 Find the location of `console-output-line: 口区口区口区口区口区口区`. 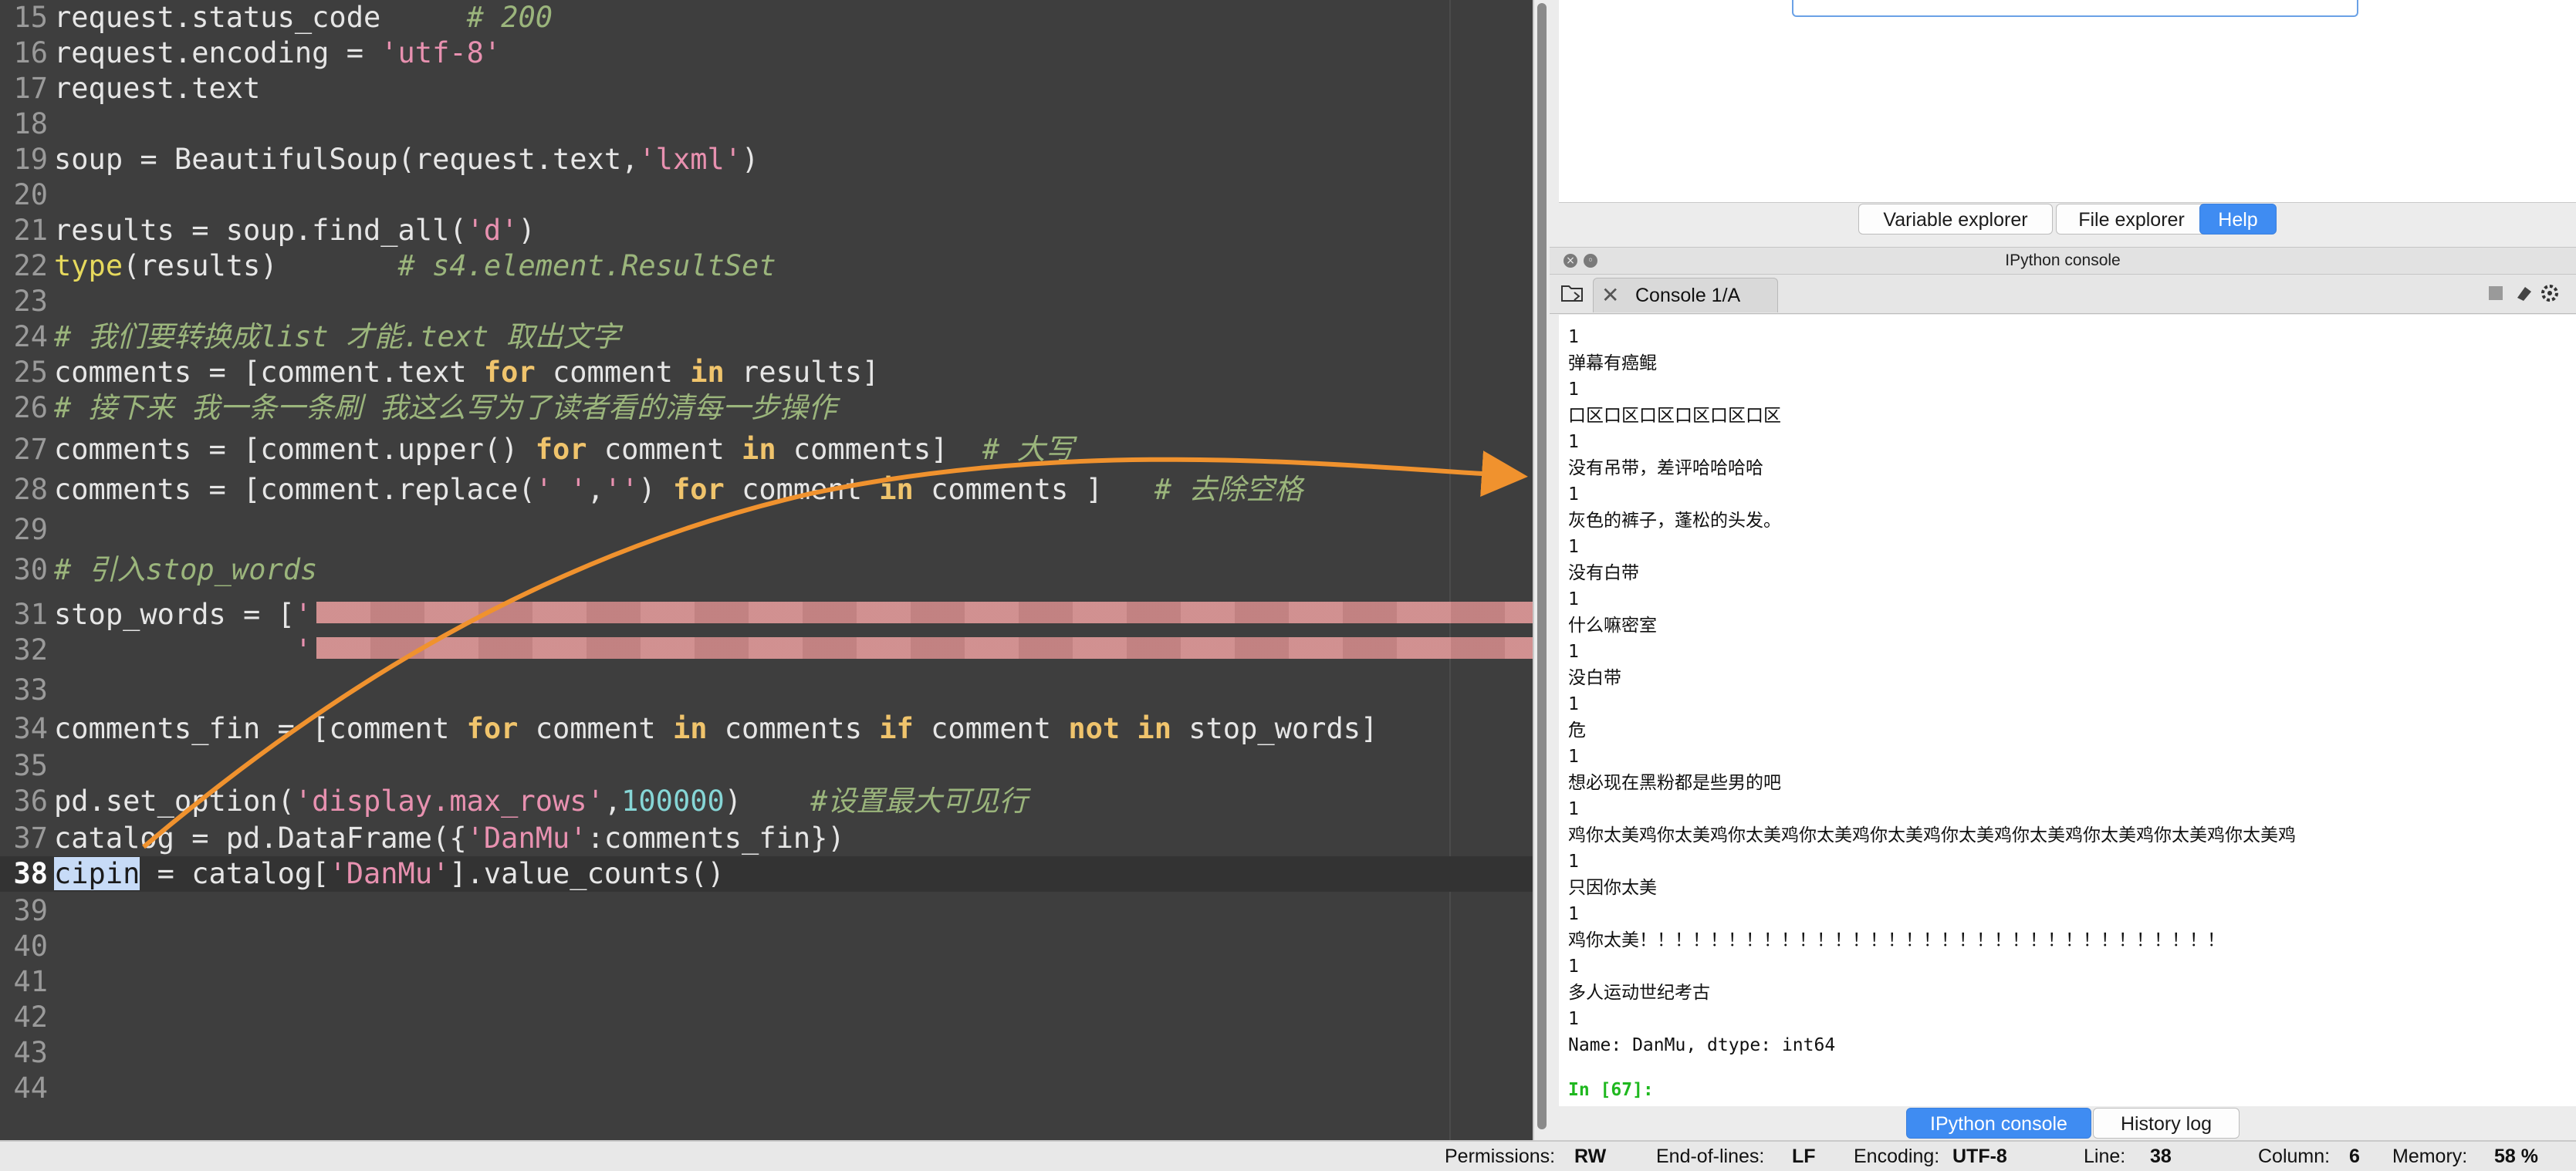

console-output-line: 口区口区口区口区口区口区 is located at coordinates (1674, 416).